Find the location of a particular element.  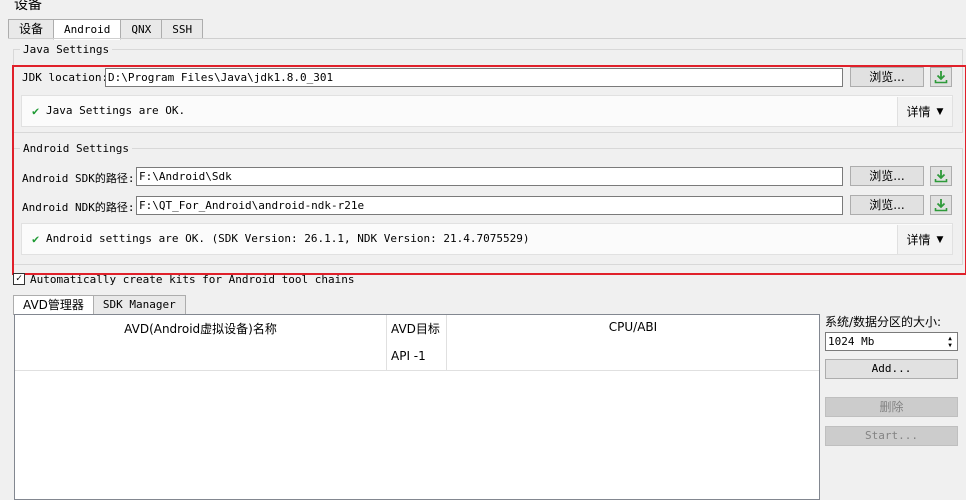

tab-panel-border is located at coordinates (487, 38).